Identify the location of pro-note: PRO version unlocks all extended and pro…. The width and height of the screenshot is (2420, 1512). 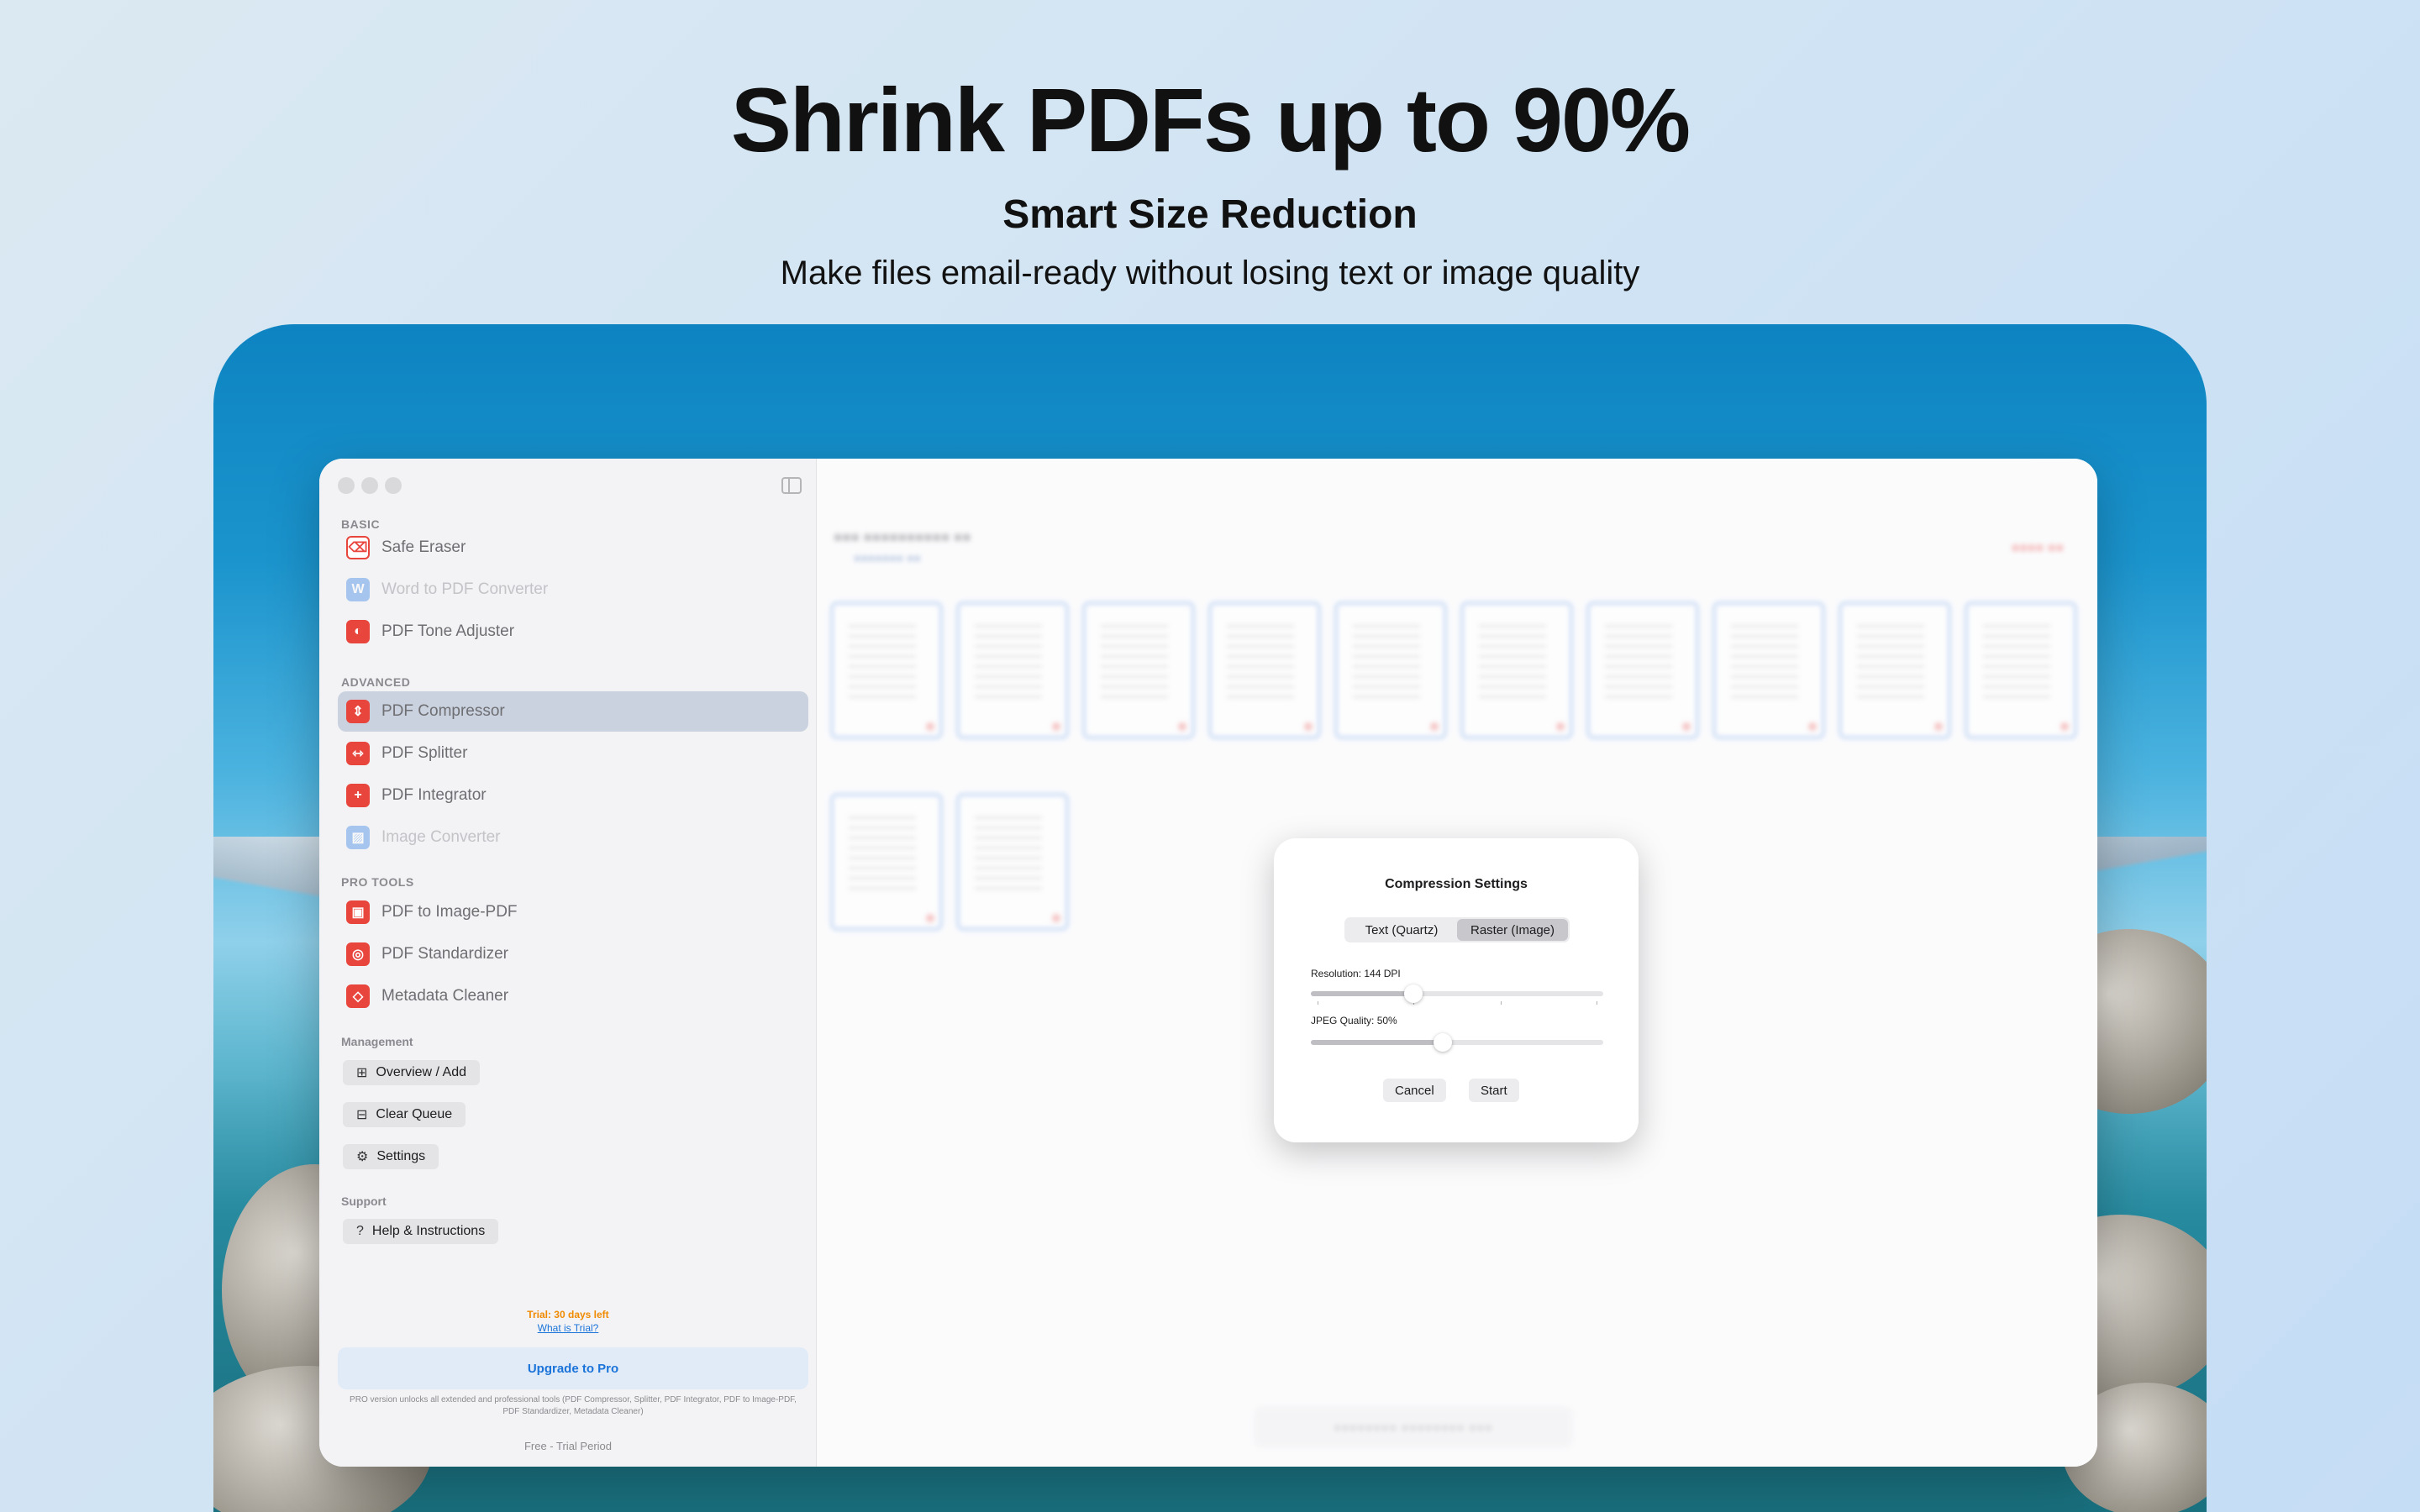
(573, 1405).